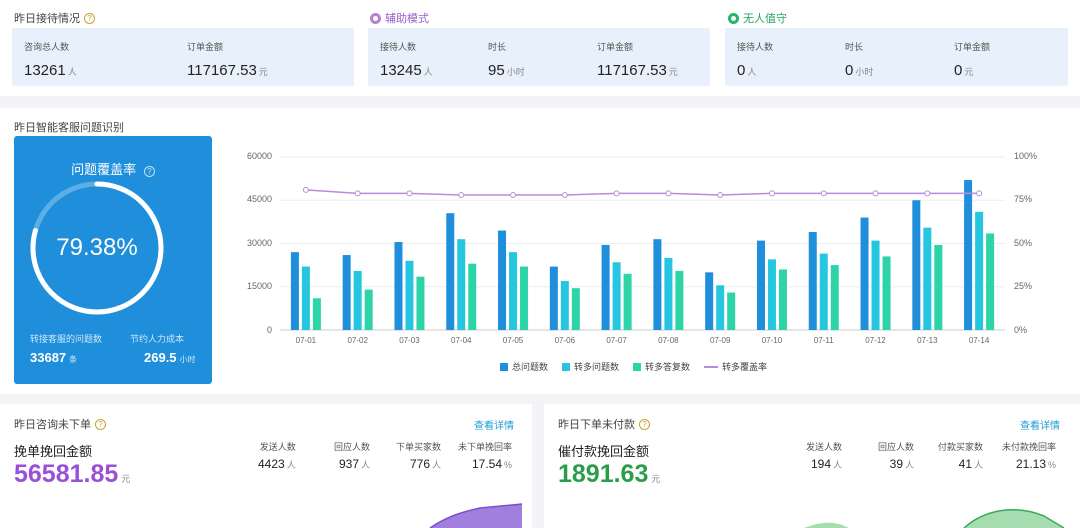 The height and width of the screenshot is (528, 1080). I want to click on chart-legend: 总问题数 转多问题数 转多答复数 转多覆盖率, so click(633, 366).